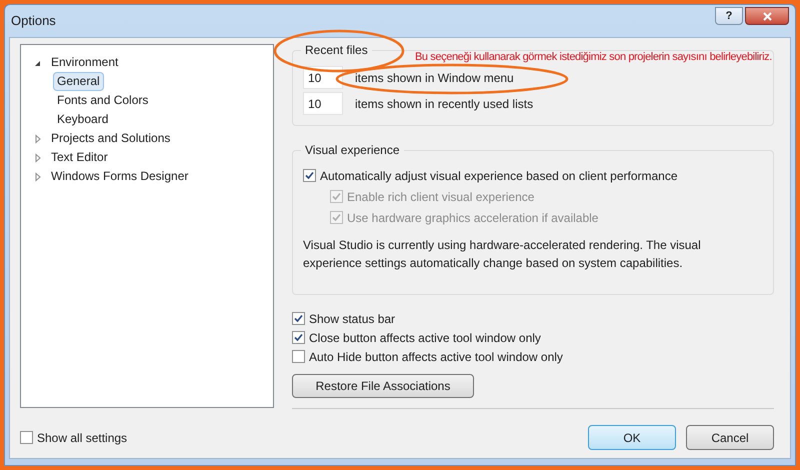 The image size is (800, 470). What do you see at coordinates (82, 119) in the screenshot?
I see `tree-item: Keyboard` at bounding box center [82, 119].